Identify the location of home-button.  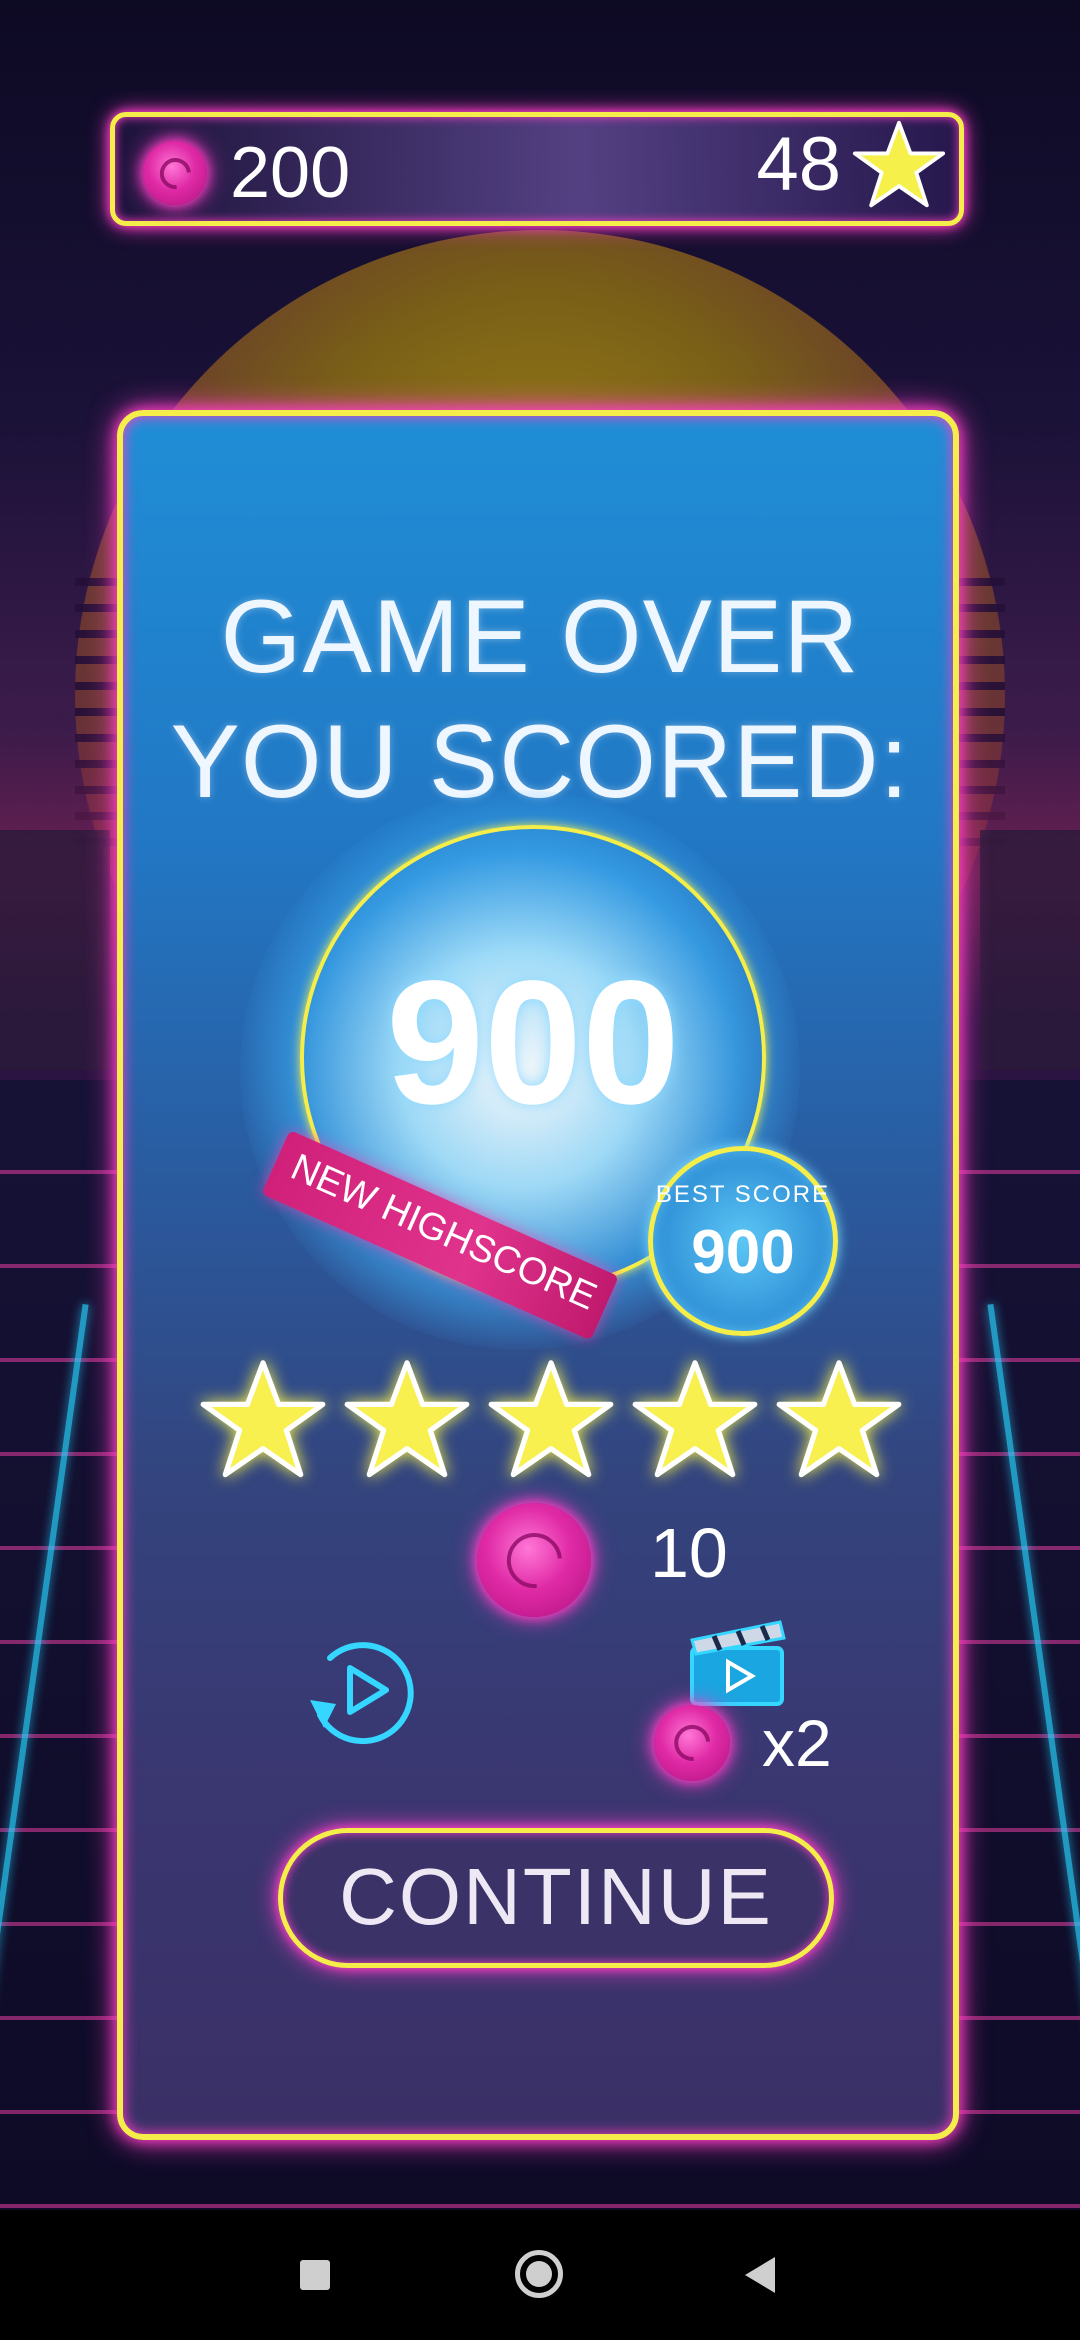
(539, 2274).